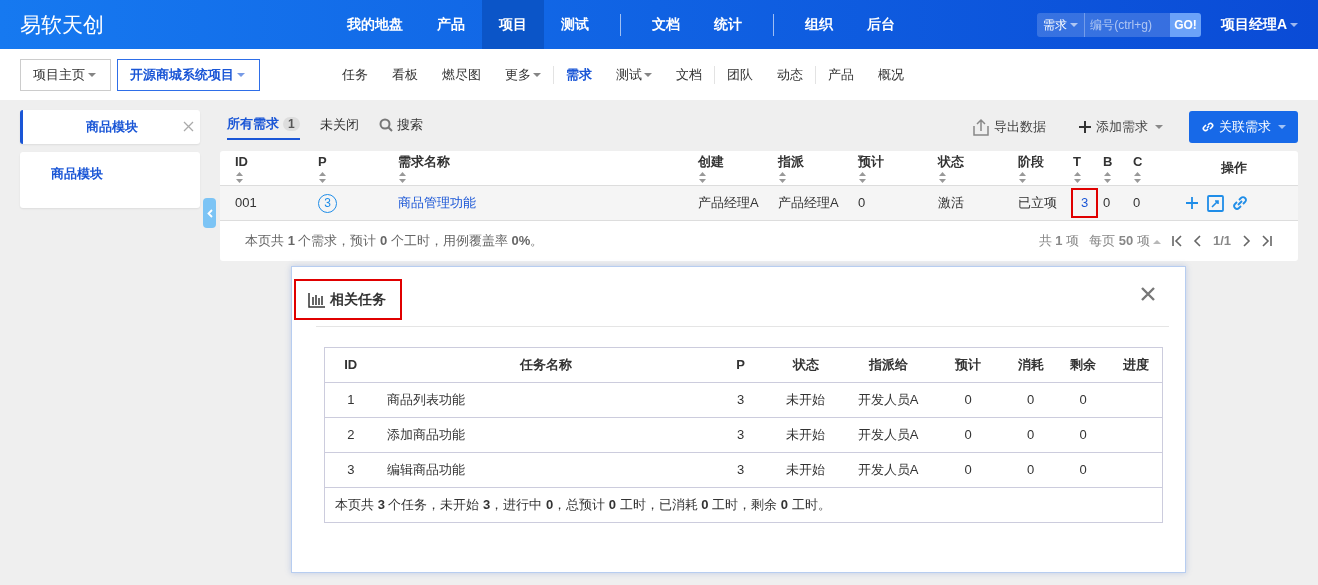  Describe the element at coordinates (533, 168) in the screenshot. I see `column-header: 需求名称` at that location.